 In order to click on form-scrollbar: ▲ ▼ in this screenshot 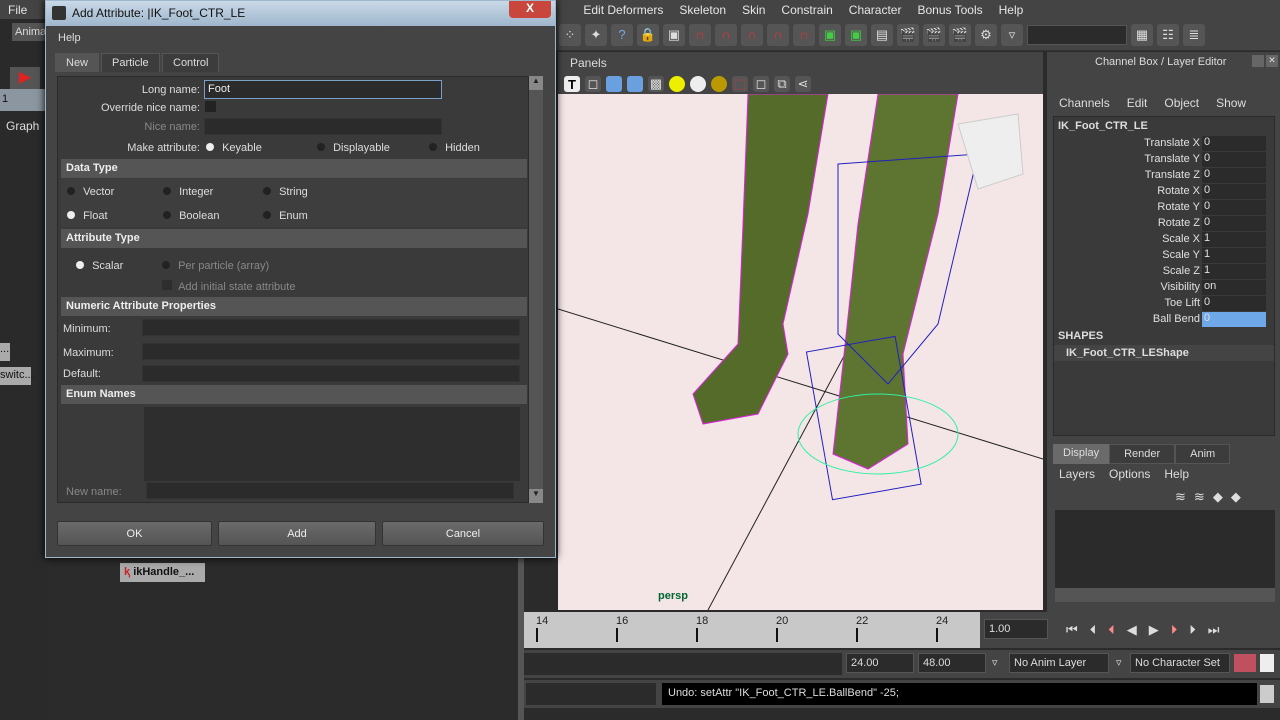, I will do `click(536, 289)`.